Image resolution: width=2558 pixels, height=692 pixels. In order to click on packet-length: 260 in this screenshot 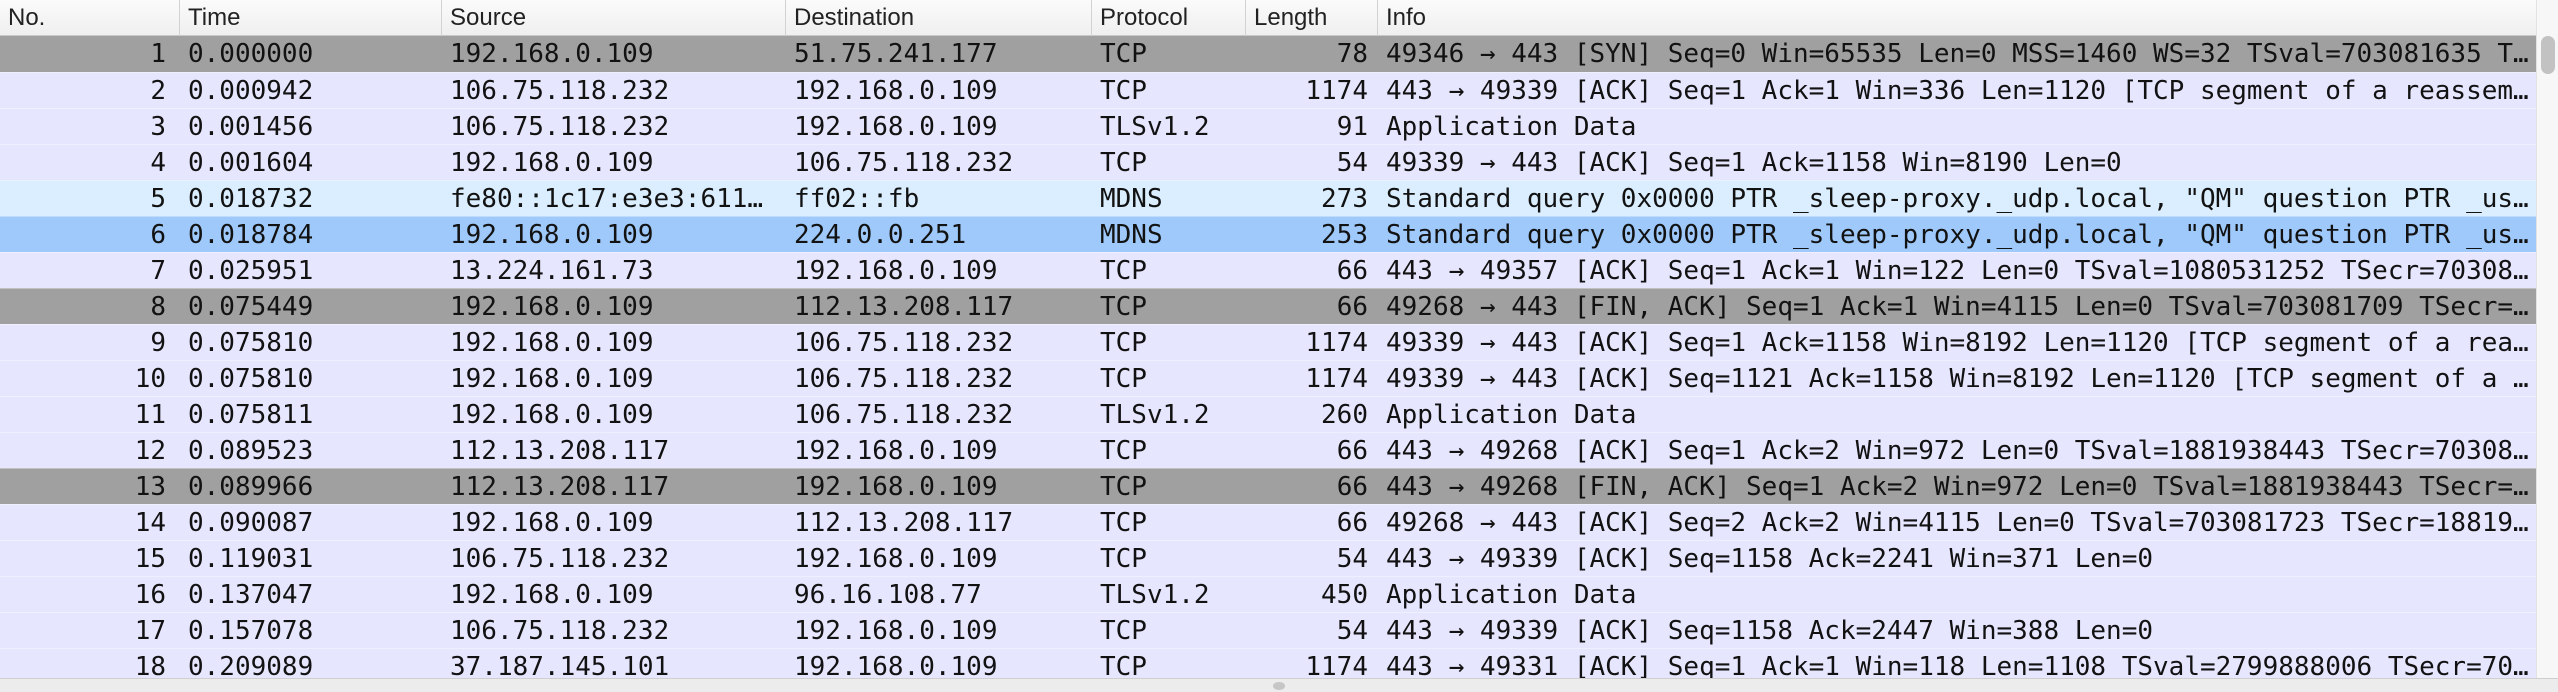, I will do `click(1344, 415)`.